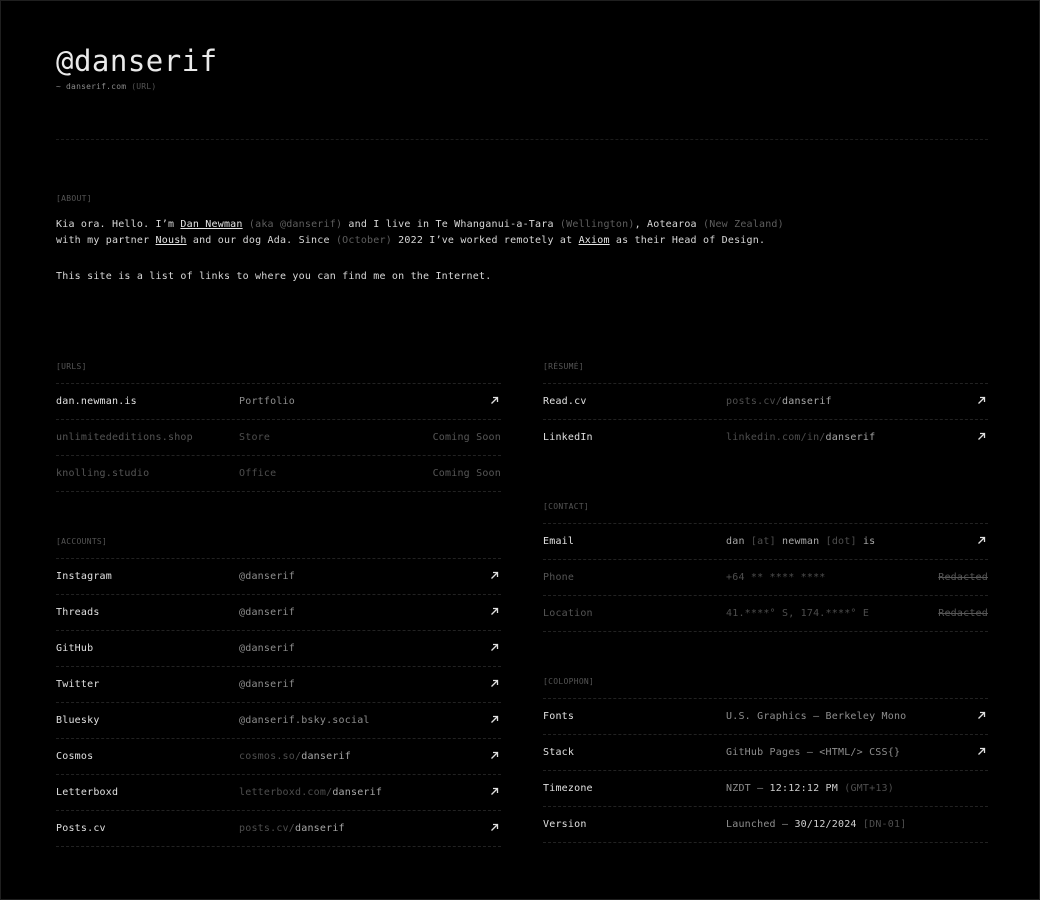 The image size is (1040, 900). I want to click on colophon-name: Version, so click(565, 824).